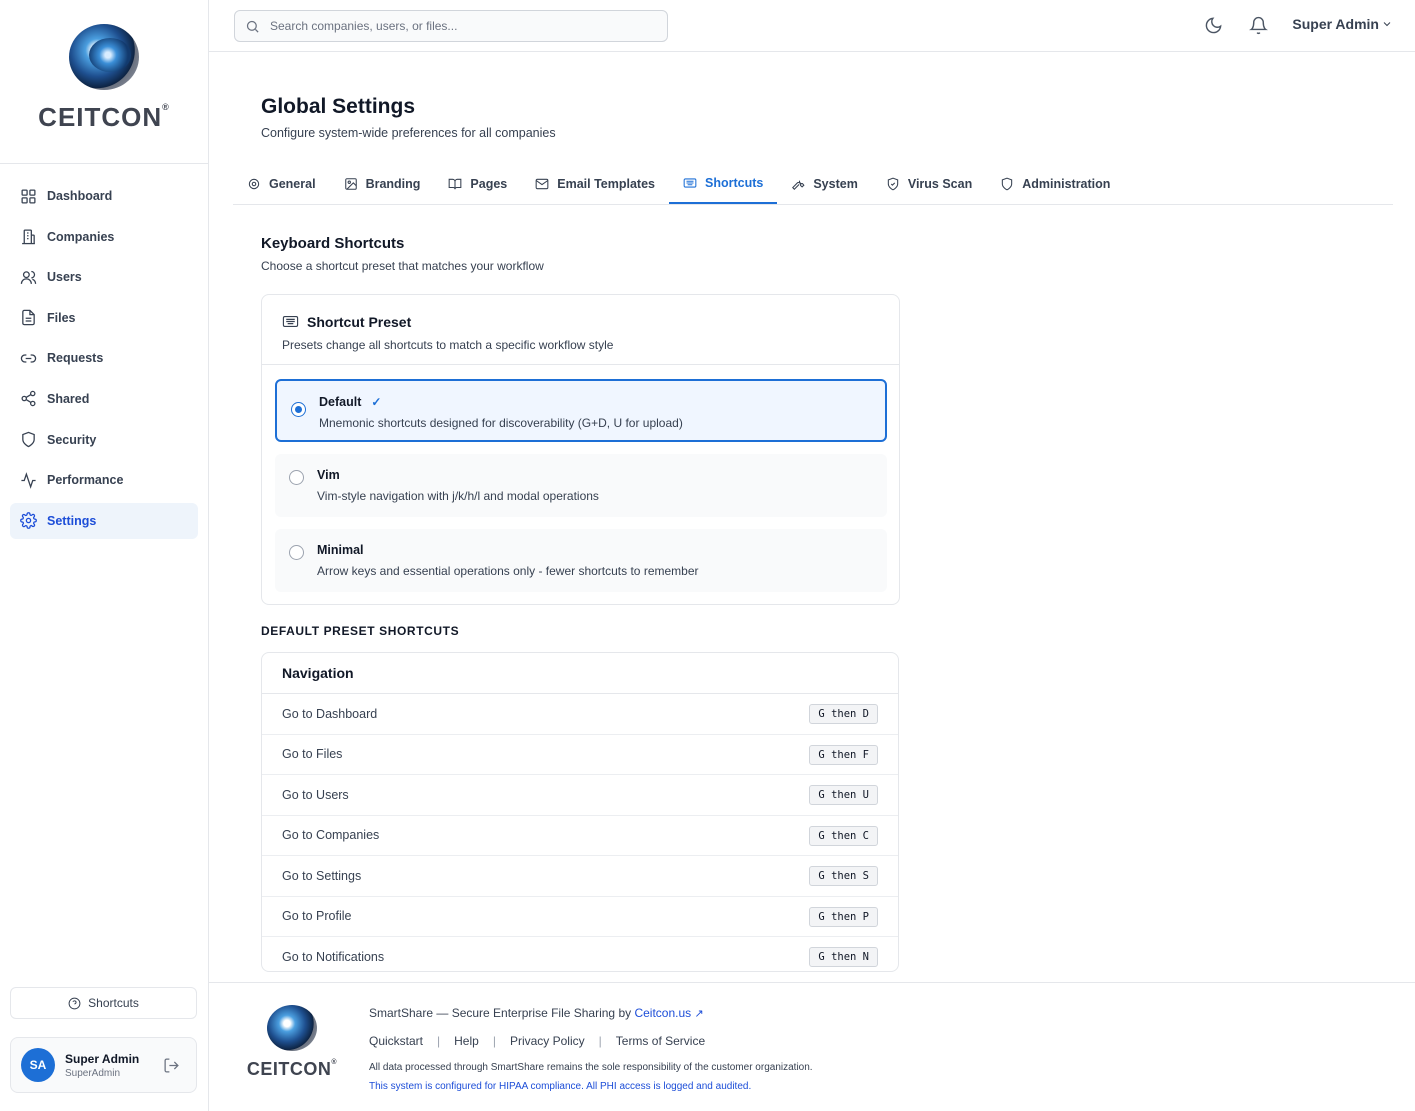 The height and width of the screenshot is (1111, 1415). I want to click on footer-link-help: Help, so click(466, 1041).